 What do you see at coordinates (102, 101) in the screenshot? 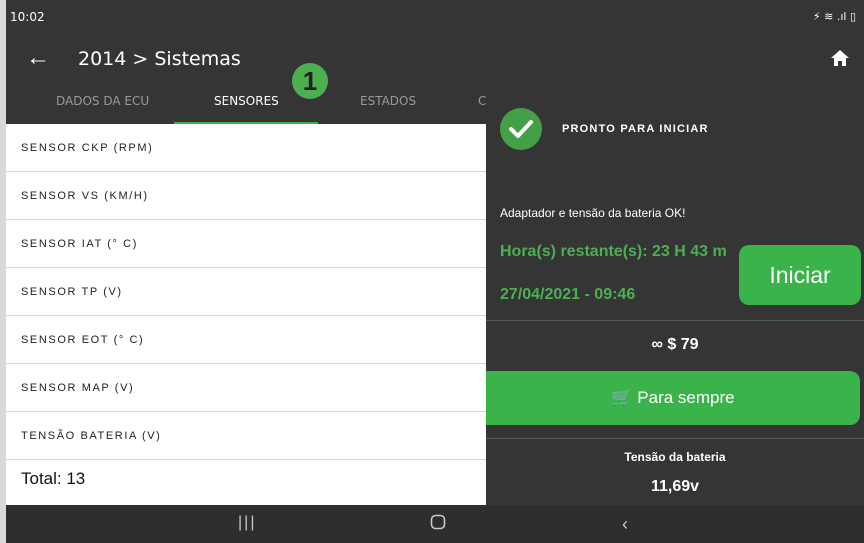
I see `tab-dados-da-ecu: DADOS DA ECU` at bounding box center [102, 101].